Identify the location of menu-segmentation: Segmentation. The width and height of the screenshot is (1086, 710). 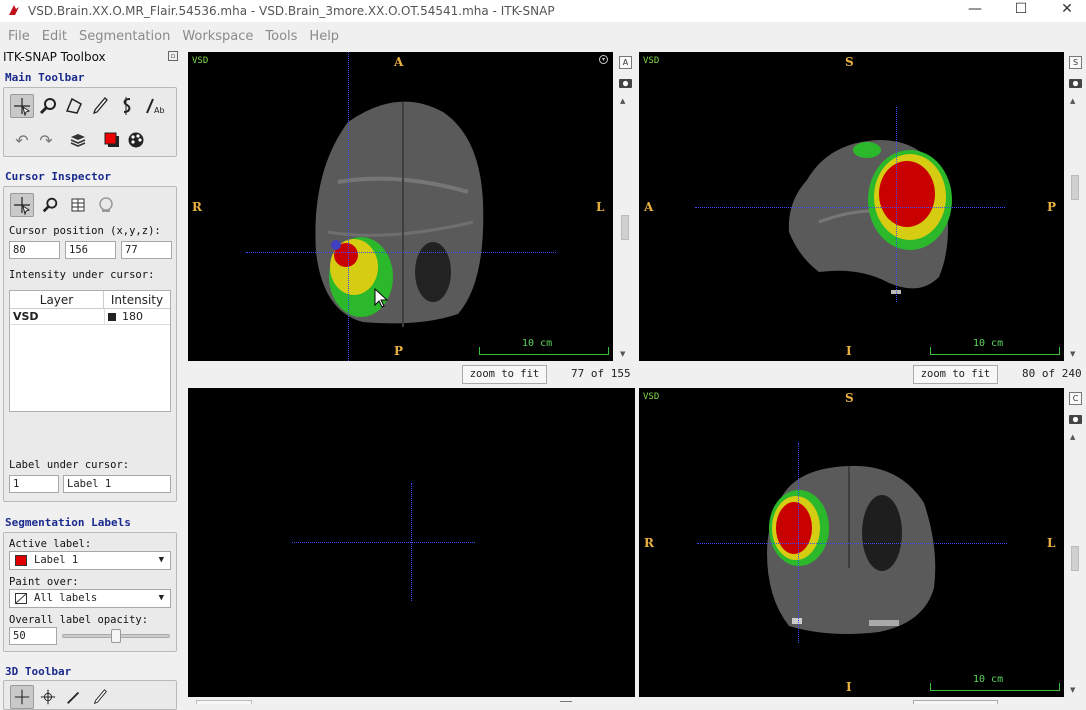
(124, 36).